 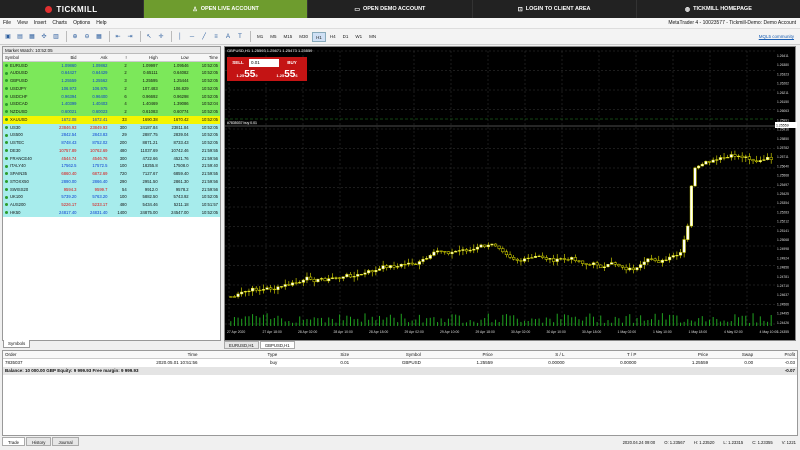 I want to click on sell-price: 1.25559, so click(x=247, y=75).